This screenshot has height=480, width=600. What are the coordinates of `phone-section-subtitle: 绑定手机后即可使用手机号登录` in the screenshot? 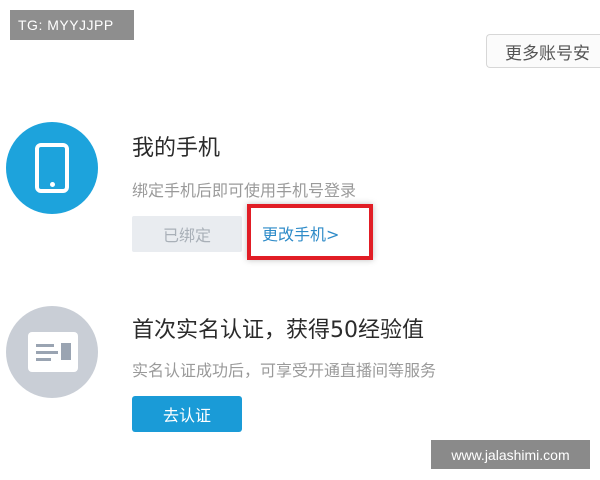 It's located at (244, 190).